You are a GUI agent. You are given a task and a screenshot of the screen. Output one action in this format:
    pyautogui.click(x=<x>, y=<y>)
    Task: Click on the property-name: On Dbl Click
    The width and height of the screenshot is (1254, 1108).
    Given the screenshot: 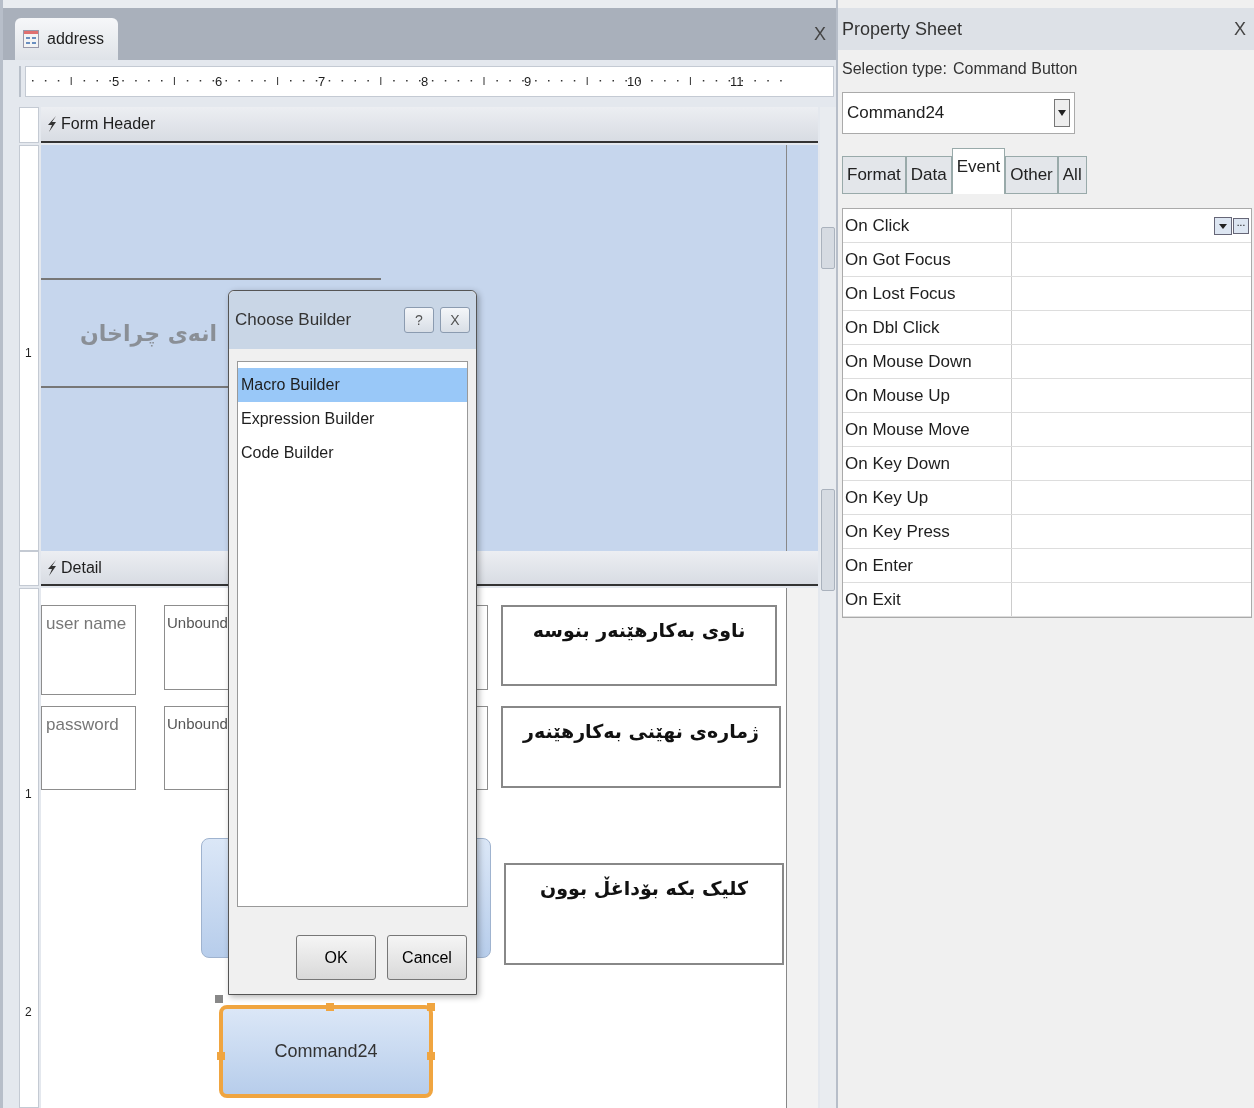 What is the action you would take?
    pyautogui.click(x=927, y=327)
    